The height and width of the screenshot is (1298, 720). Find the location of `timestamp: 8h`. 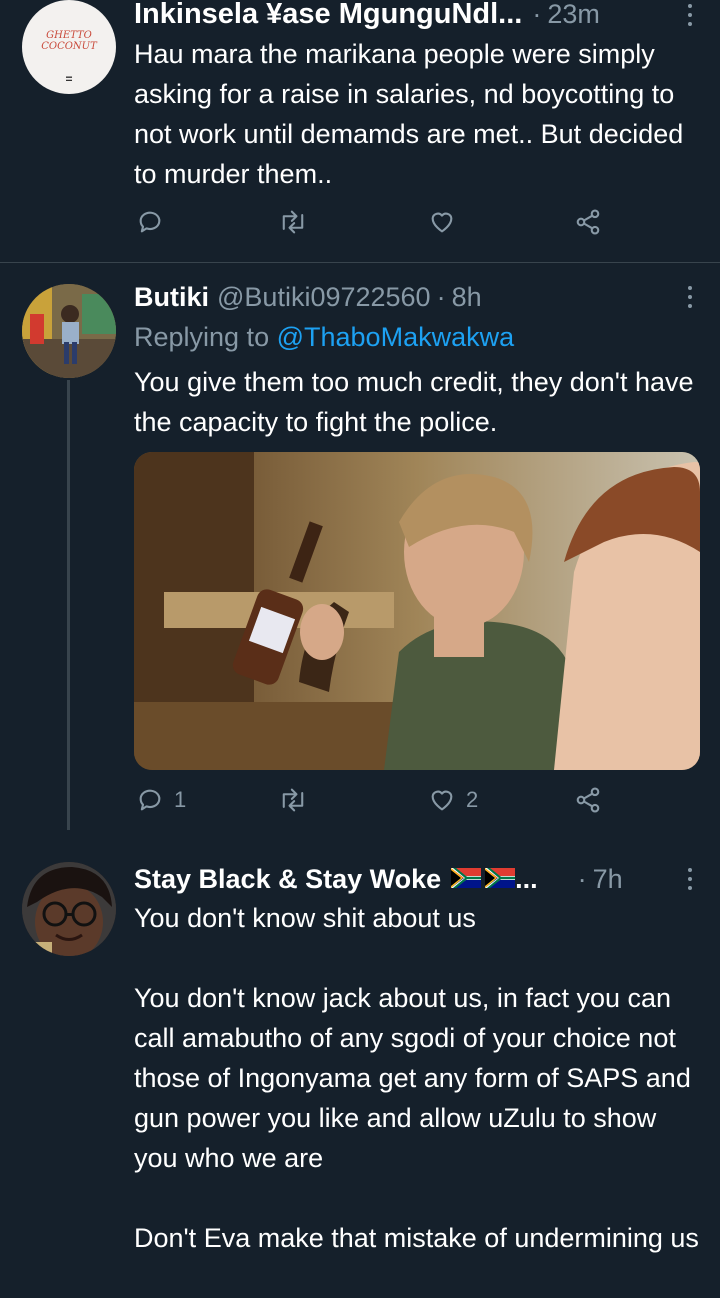

timestamp: 8h is located at coordinates (467, 297).